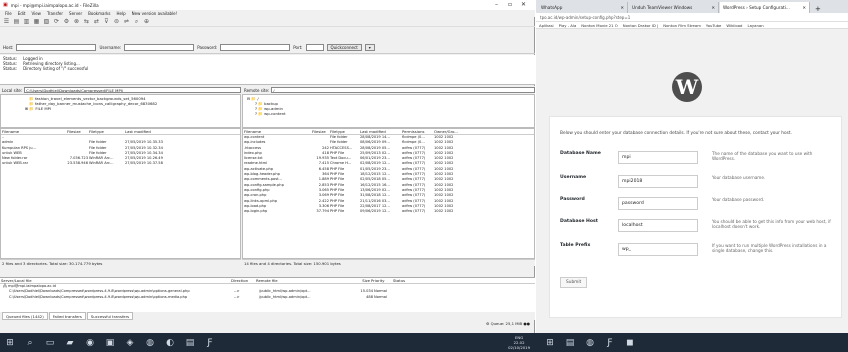 The height and width of the screenshot is (352, 848). Describe the element at coordinates (170, 343) in the screenshot. I see `app-icon: ◐` at that location.